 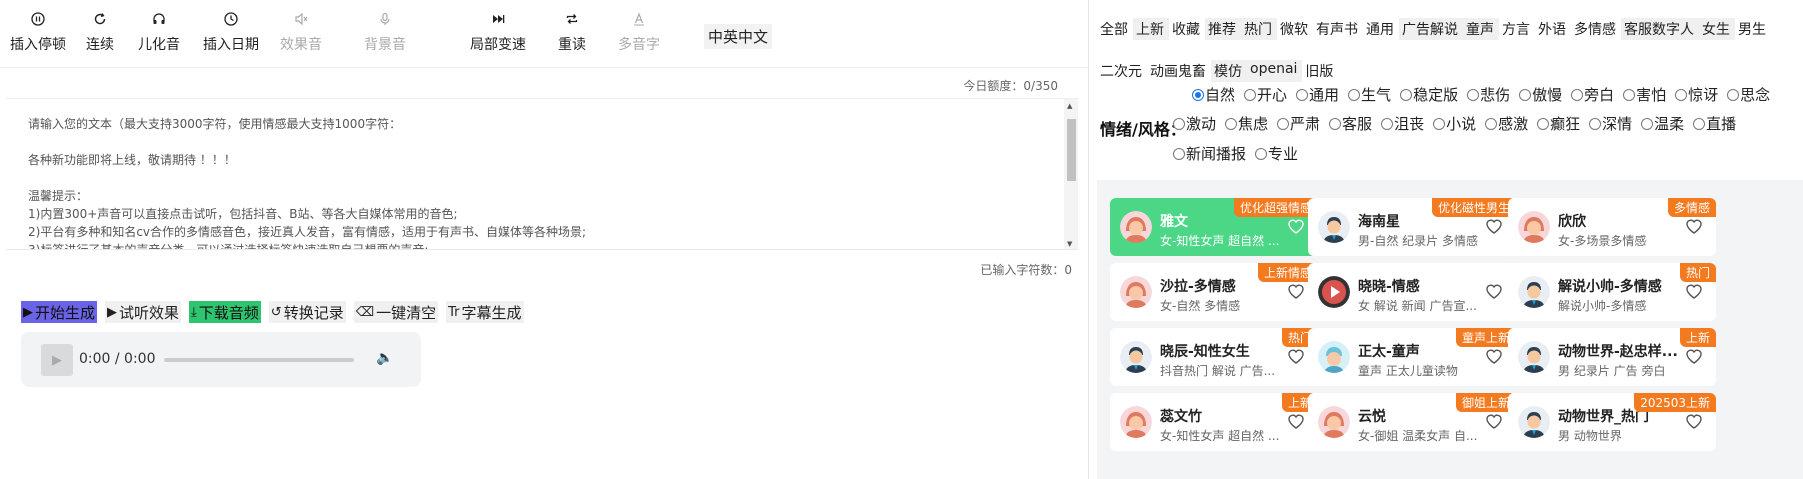 I want to click on scroll-down-icon: ▼, so click(x=1069, y=244).